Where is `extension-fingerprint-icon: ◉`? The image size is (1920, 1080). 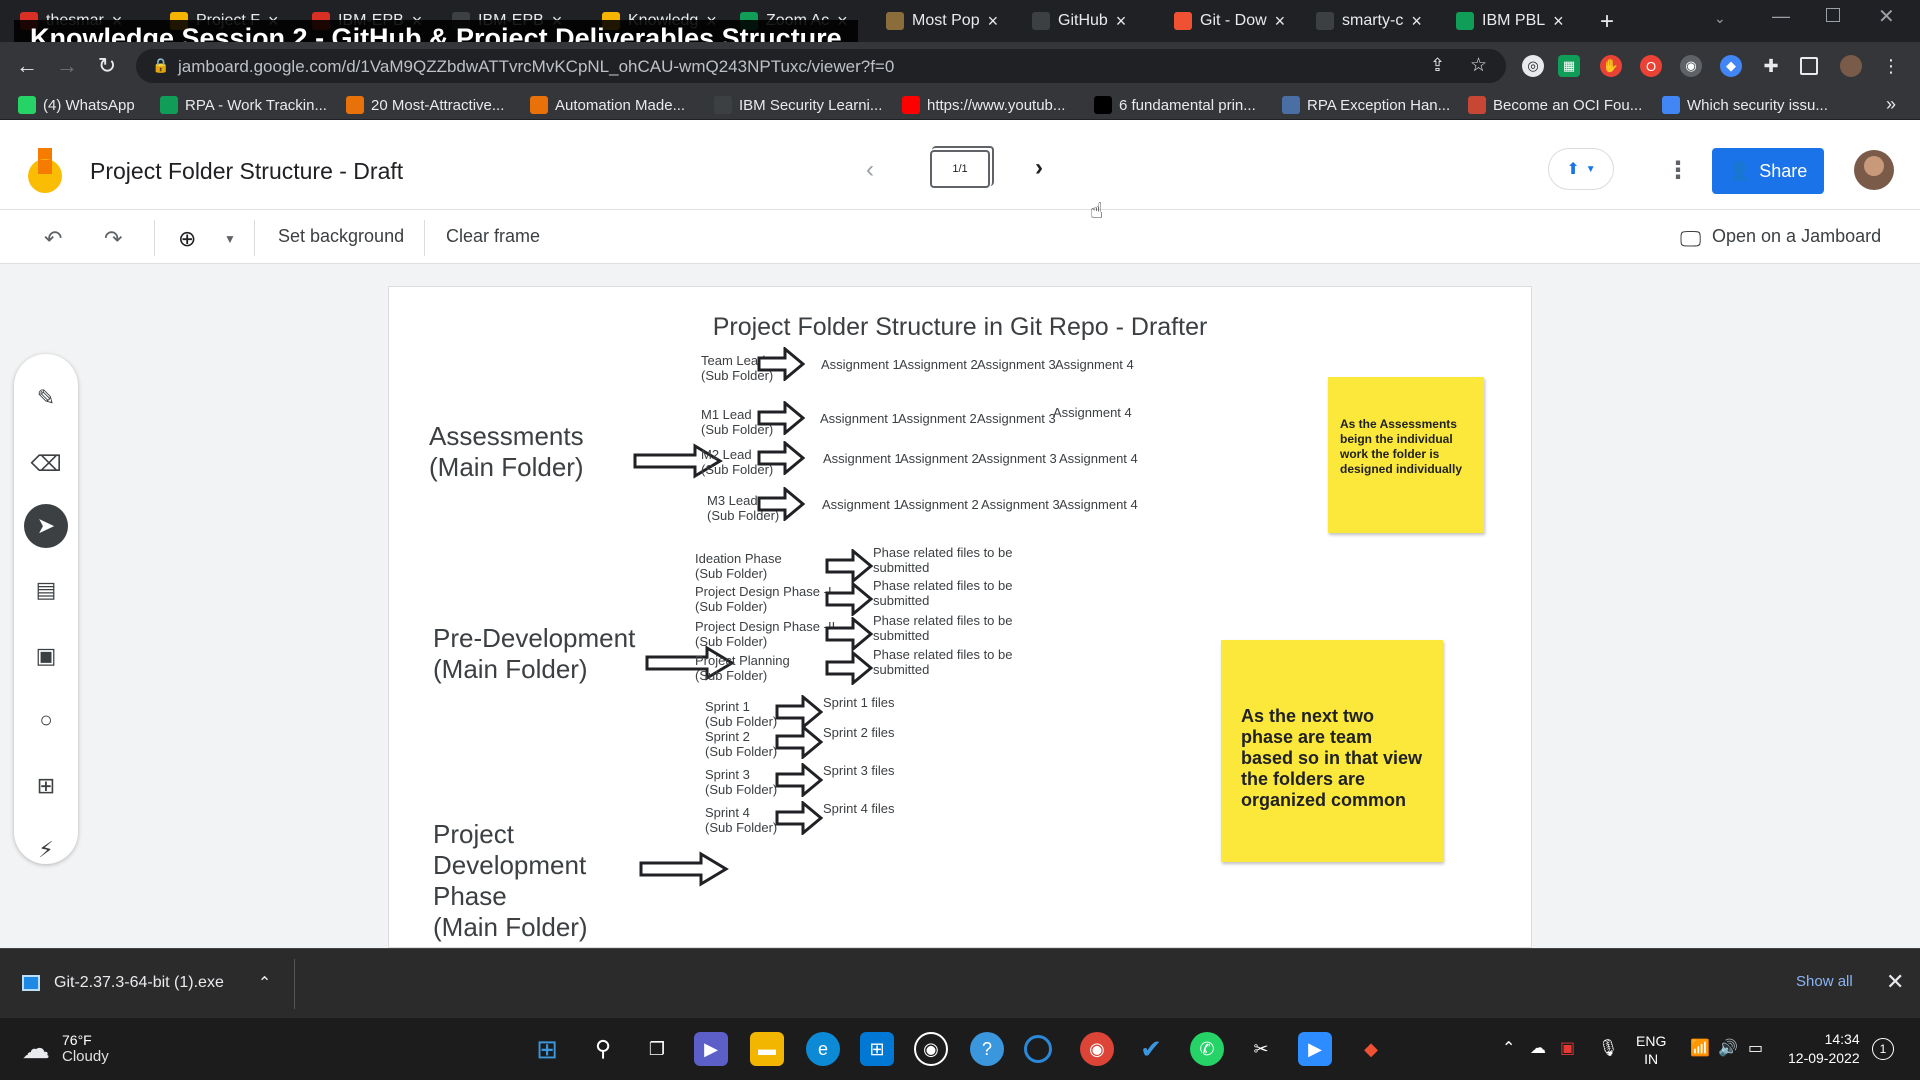 extension-fingerprint-icon: ◉ is located at coordinates (1691, 66).